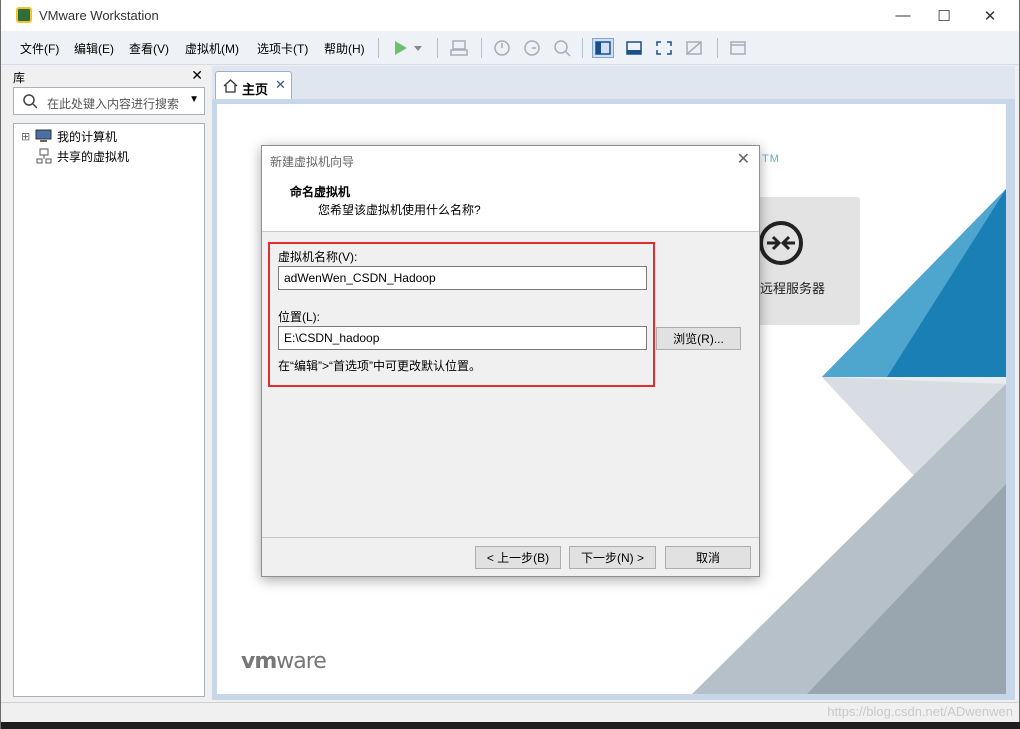 The width and height of the screenshot is (1020, 729). Describe the element at coordinates (664, 48) in the screenshot. I see `fullscreen-icon` at that location.